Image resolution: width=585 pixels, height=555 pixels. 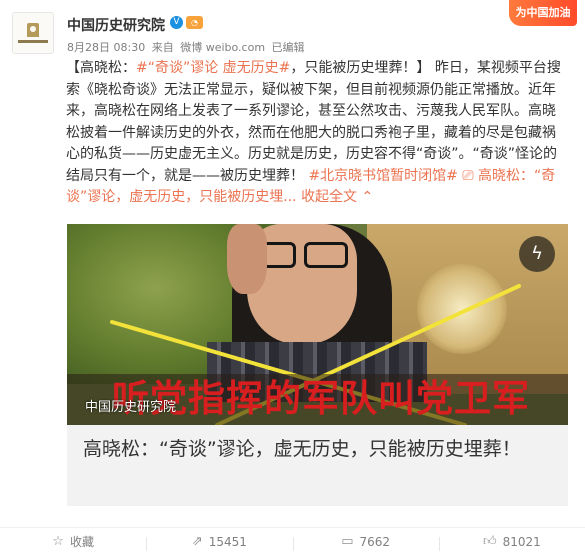 What do you see at coordinates (375, 541) in the screenshot?
I see `comment-count: 7662` at bounding box center [375, 541].